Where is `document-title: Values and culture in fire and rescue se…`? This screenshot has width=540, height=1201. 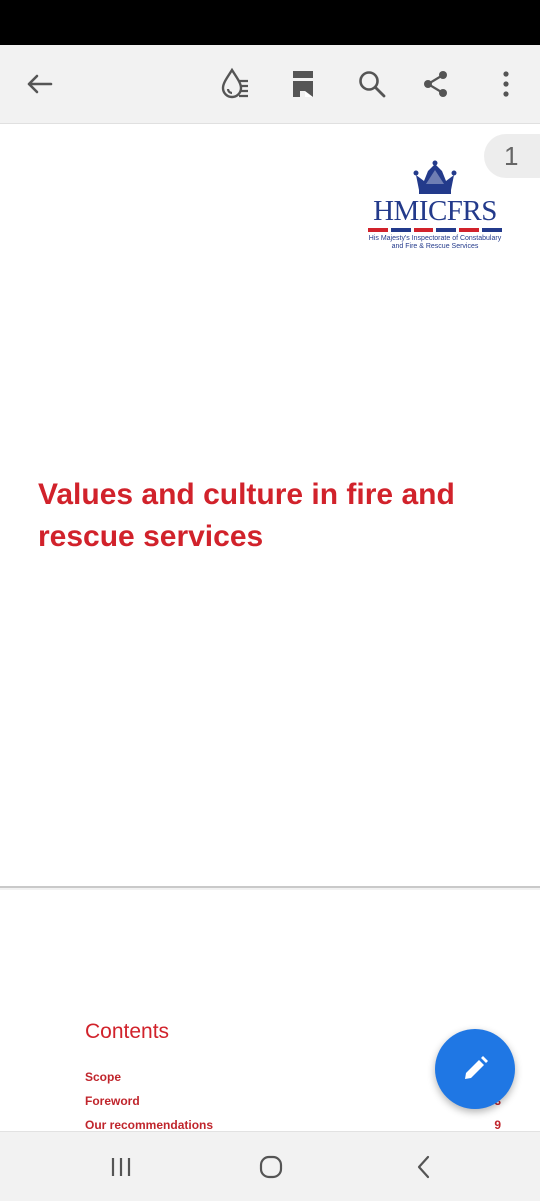
document-title: Values and culture in fire and rescue se… is located at coordinates (246, 515).